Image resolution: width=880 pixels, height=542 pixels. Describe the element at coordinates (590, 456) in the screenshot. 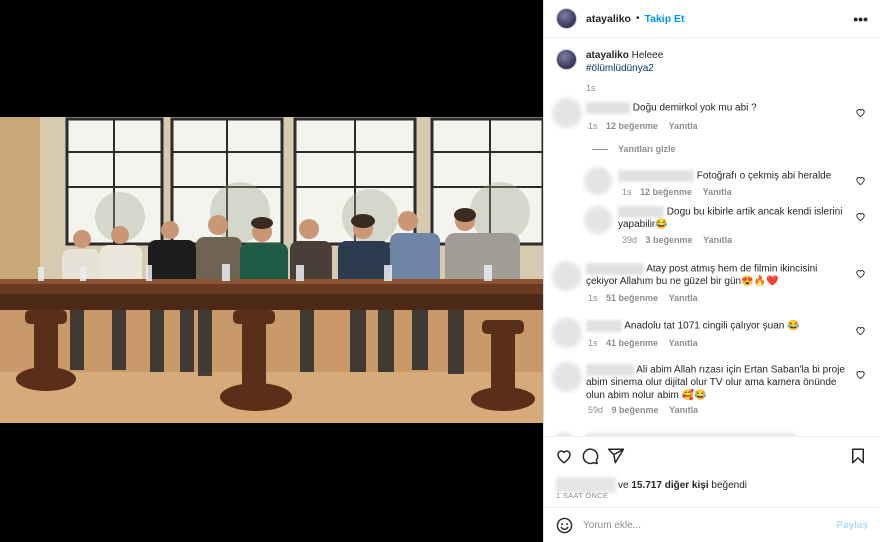

I see `comment-icon` at that location.